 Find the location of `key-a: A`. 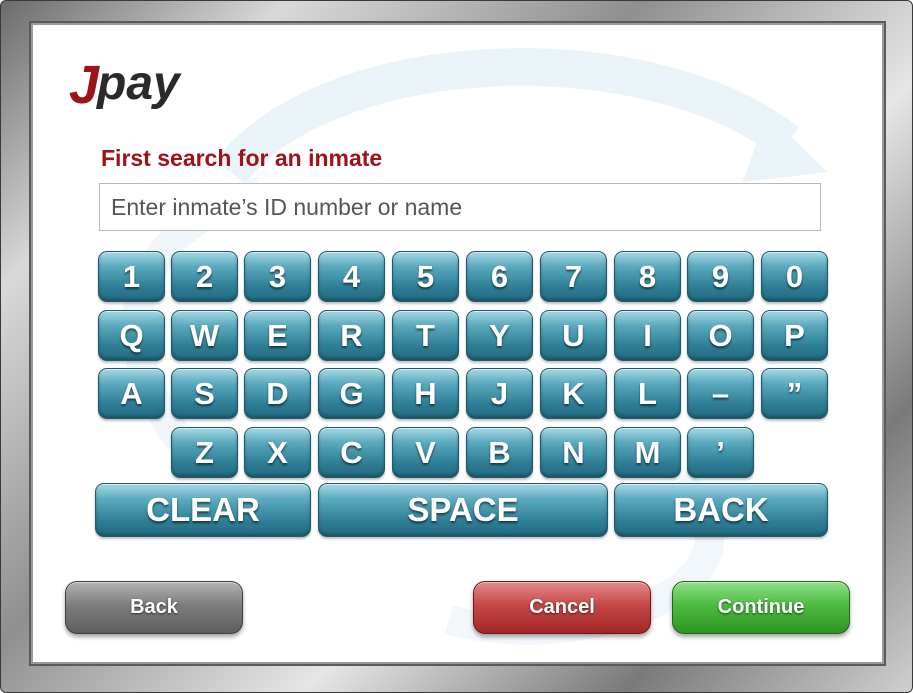

key-a: A is located at coordinates (131, 393).